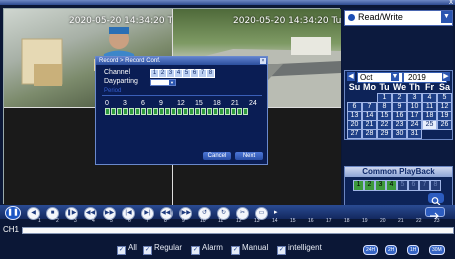  I want to click on calendar-day: 28, so click(369, 134).